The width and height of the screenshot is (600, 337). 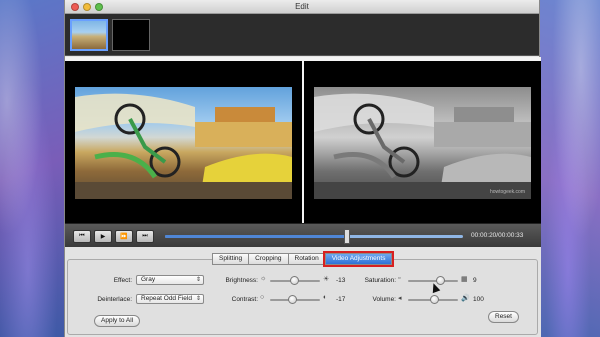 I want to click on volume-value: 100, so click(x=478, y=299).